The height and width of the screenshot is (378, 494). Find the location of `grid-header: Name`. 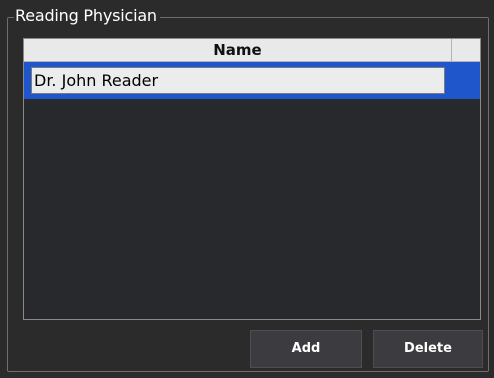

grid-header: Name is located at coordinates (252, 50).